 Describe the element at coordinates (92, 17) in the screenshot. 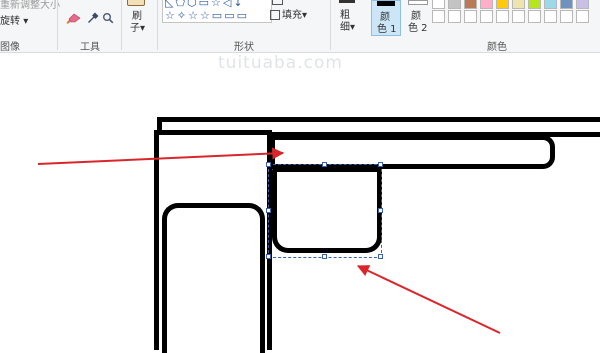

I see `color-picker-icon` at that location.